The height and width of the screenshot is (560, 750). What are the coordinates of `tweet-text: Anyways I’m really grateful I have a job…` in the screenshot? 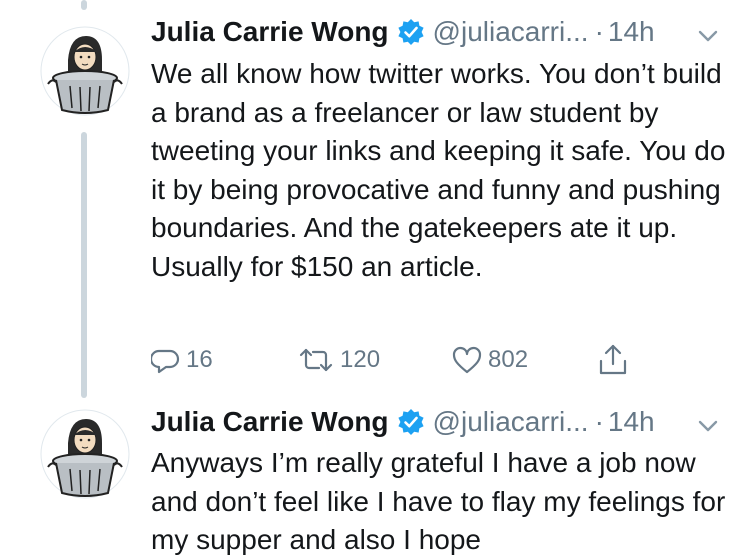 It's located at (438, 501).